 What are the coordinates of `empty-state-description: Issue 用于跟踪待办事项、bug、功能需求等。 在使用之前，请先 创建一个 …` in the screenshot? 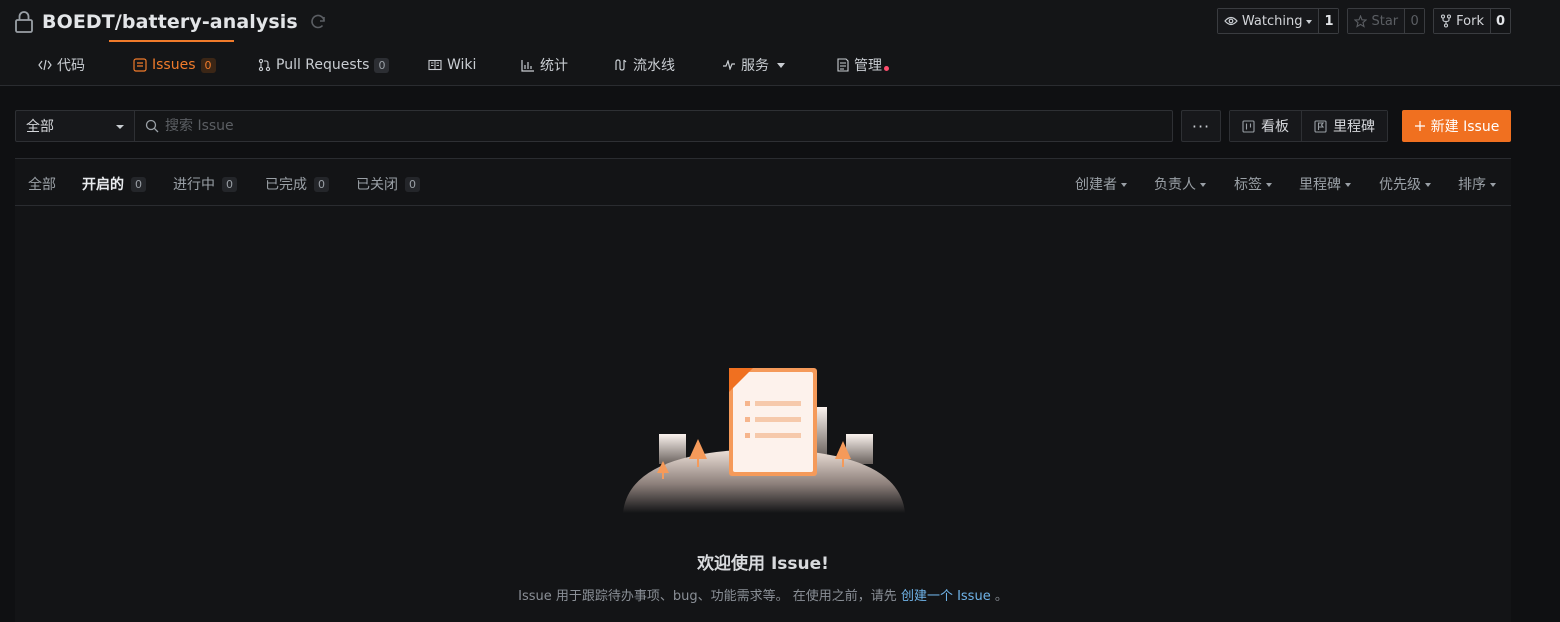 It's located at (763, 594).